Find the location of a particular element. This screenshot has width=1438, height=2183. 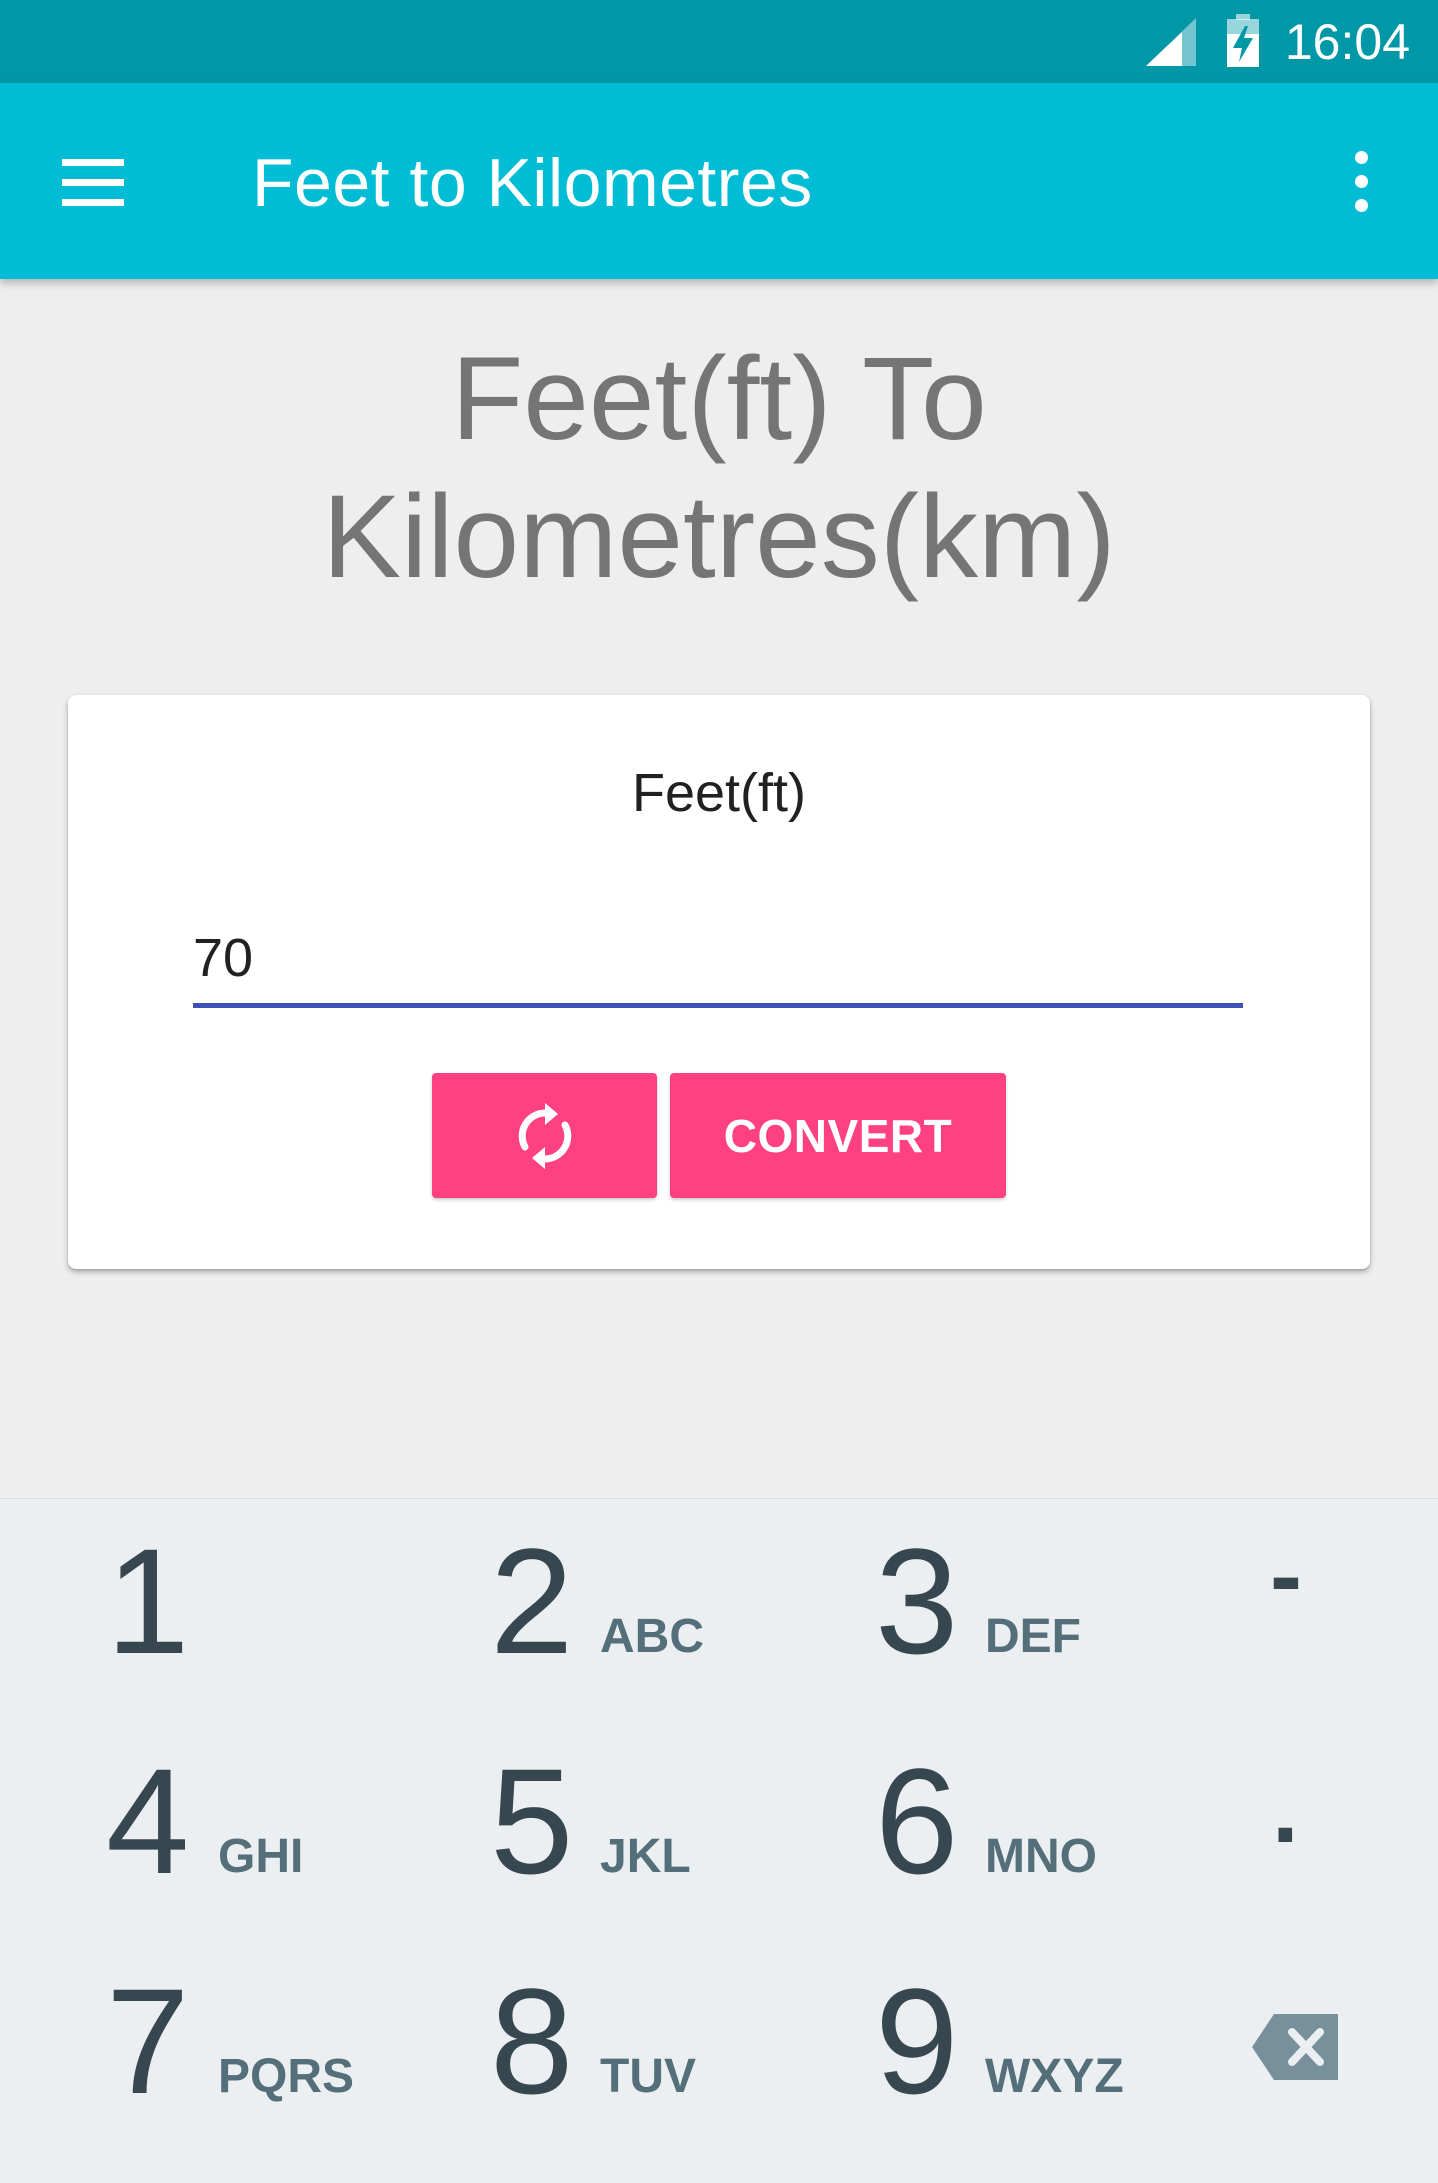

key-4: 4 GHI is located at coordinates (220, 1824).